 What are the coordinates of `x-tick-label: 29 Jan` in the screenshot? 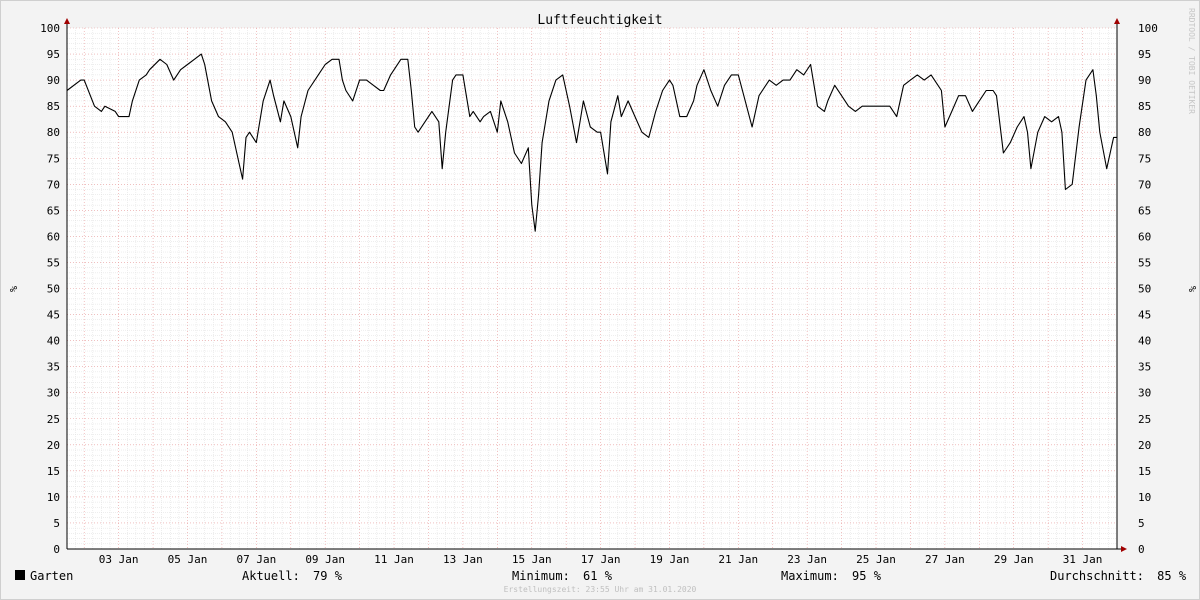 It's located at (1014, 559).